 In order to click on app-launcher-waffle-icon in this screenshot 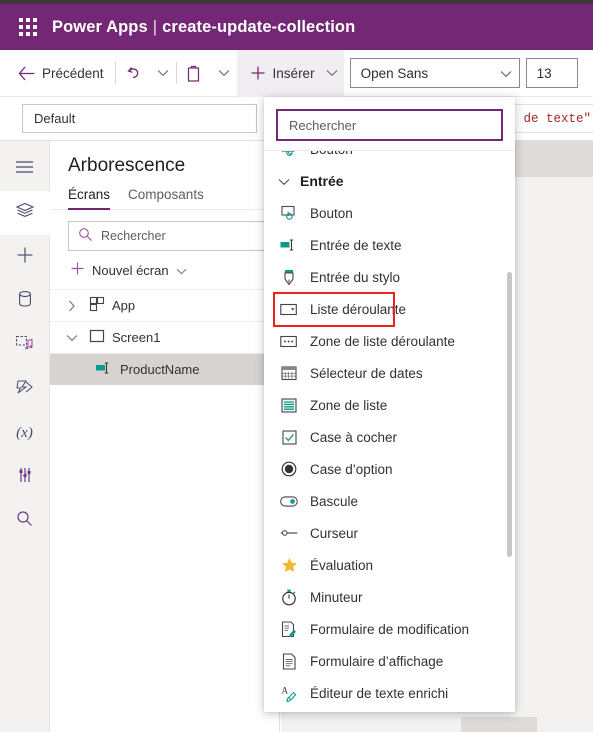, I will do `click(28, 27)`.